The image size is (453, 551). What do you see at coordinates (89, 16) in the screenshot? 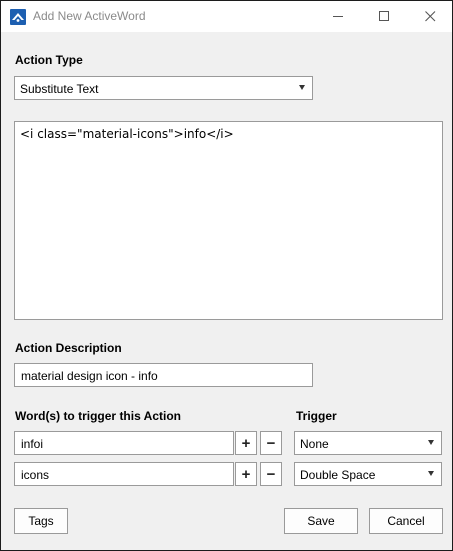
I see `window-title: Add New ActiveWord` at bounding box center [89, 16].